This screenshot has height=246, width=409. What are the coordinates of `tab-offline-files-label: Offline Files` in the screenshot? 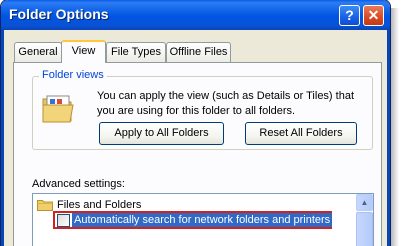 It's located at (198, 52).